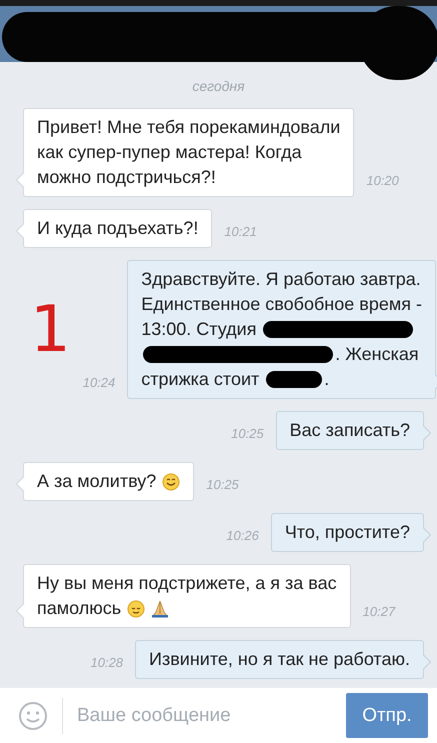 This screenshot has width=437, height=743. What do you see at coordinates (279, 659) in the screenshot?
I see `message-text: Извините, но я так не работаю.` at bounding box center [279, 659].